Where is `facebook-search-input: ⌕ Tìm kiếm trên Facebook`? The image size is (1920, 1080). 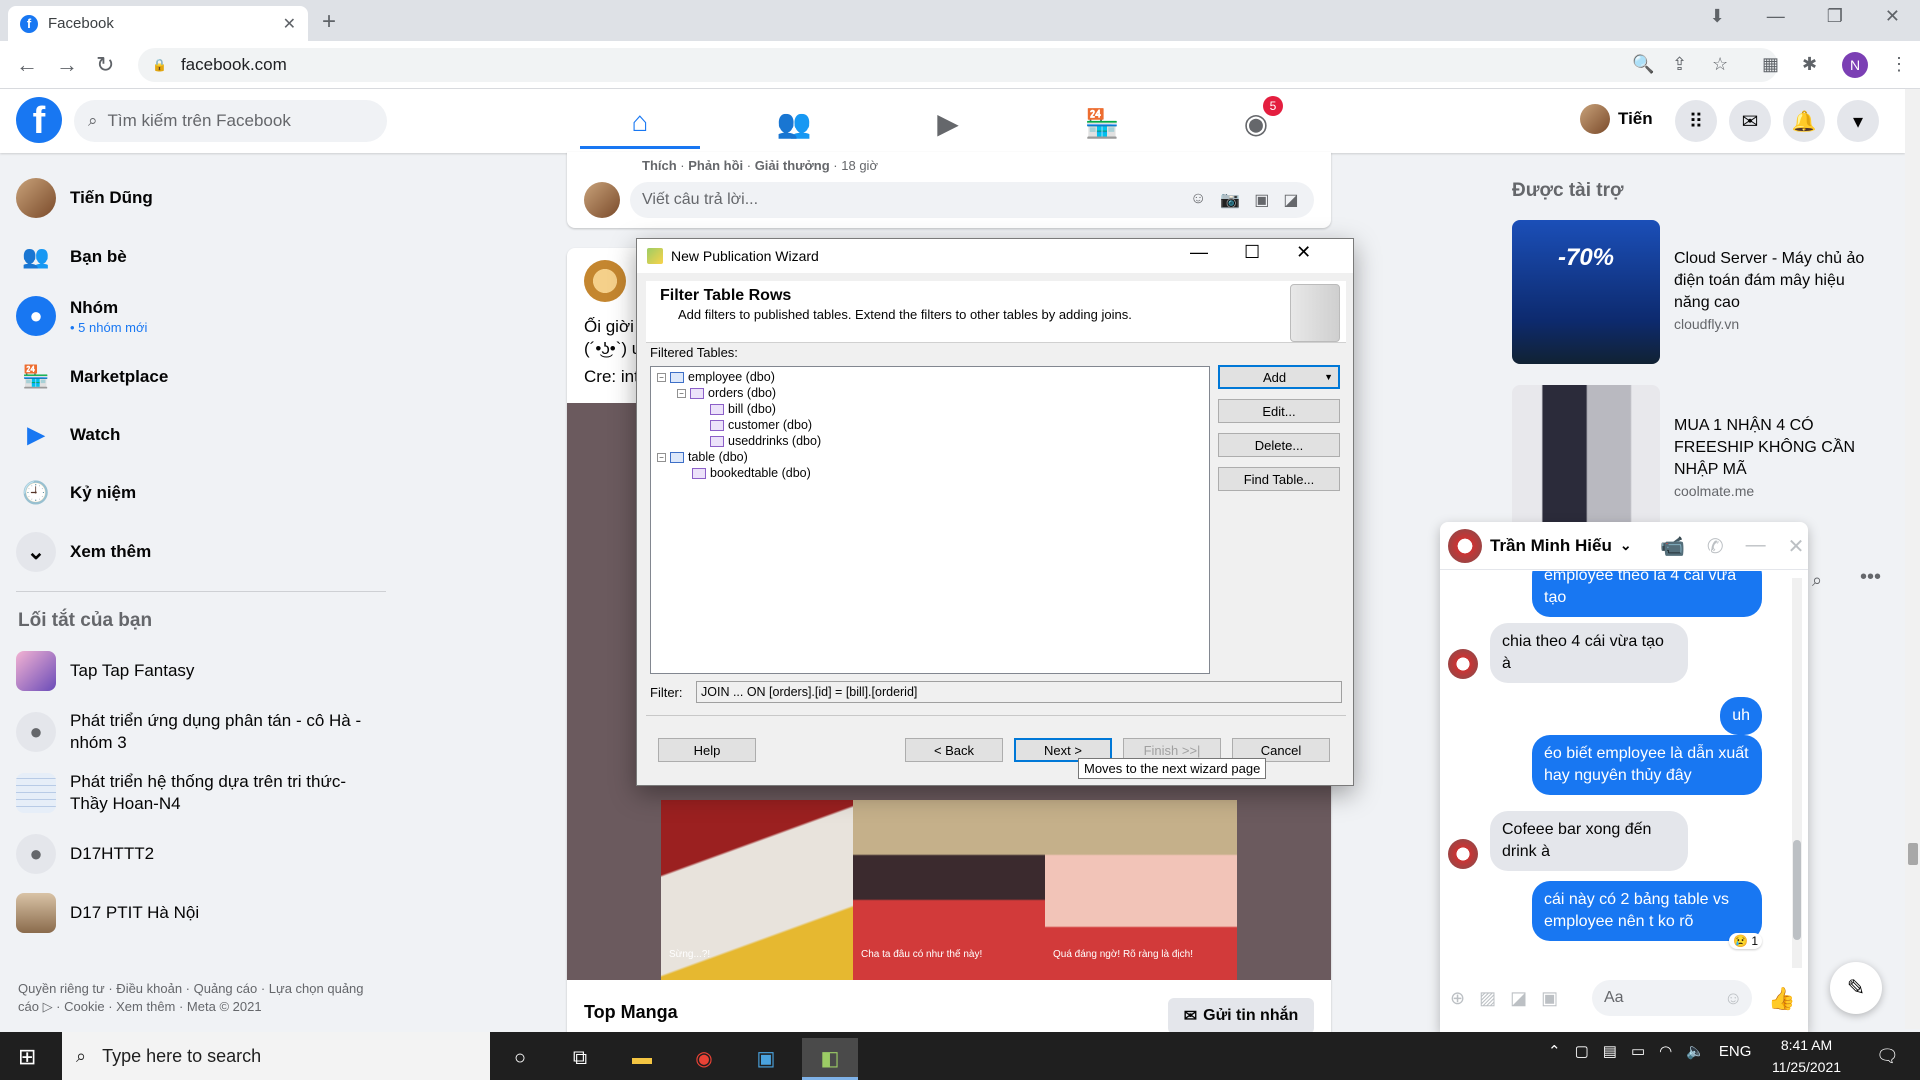 facebook-search-input: ⌕ Tìm kiếm trên Facebook is located at coordinates (230, 121).